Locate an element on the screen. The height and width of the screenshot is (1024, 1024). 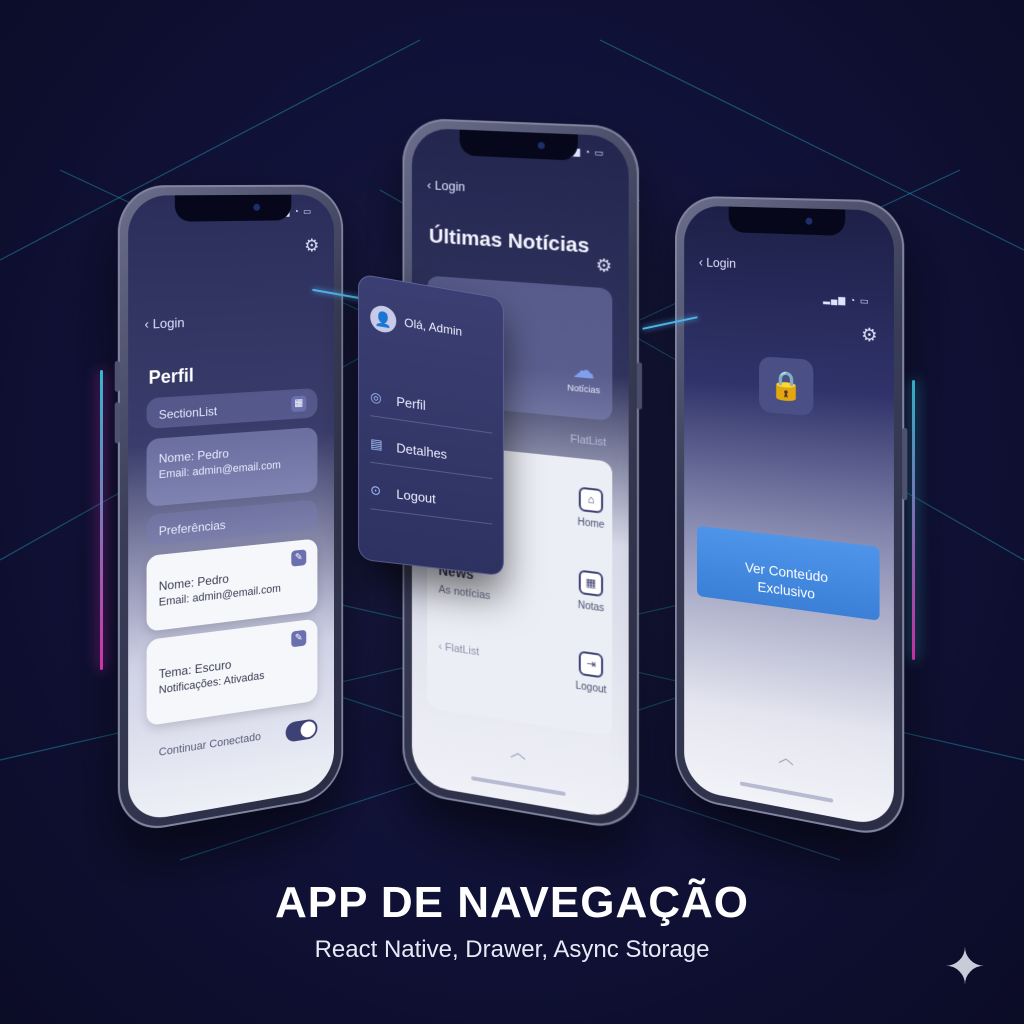
profile-card: Nome: Pedro Email: admin@email.com is located at coordinates (232, 467).